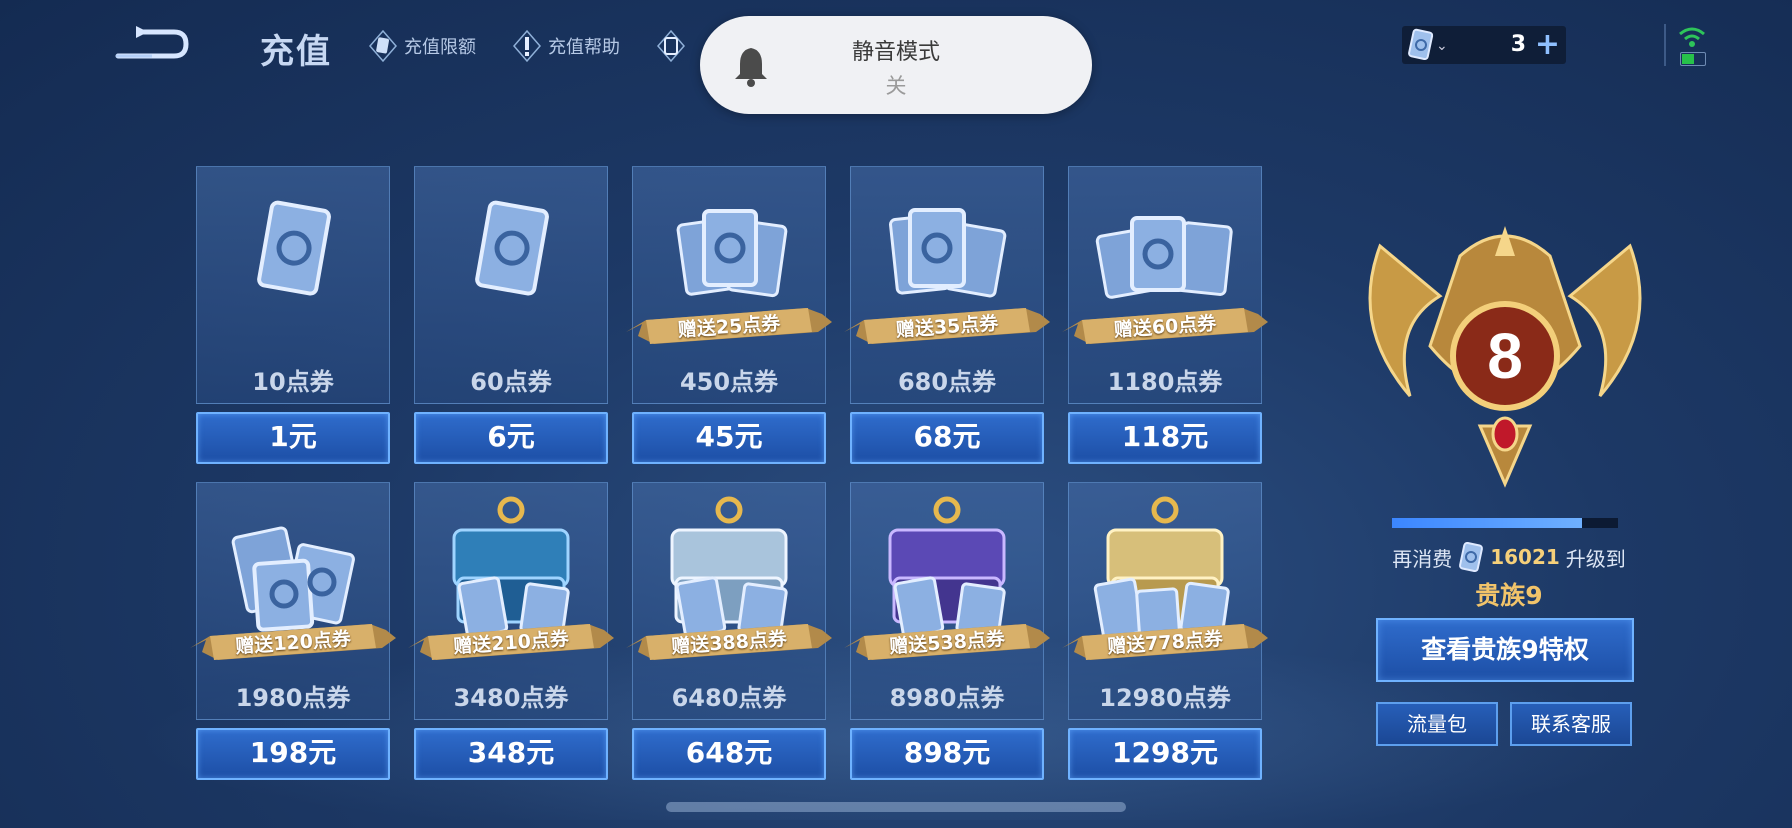  What do you see at coordinates (293, 698) in the screenshot?
I see `pack-points: 1980点券` at bounding box center [293, 698].